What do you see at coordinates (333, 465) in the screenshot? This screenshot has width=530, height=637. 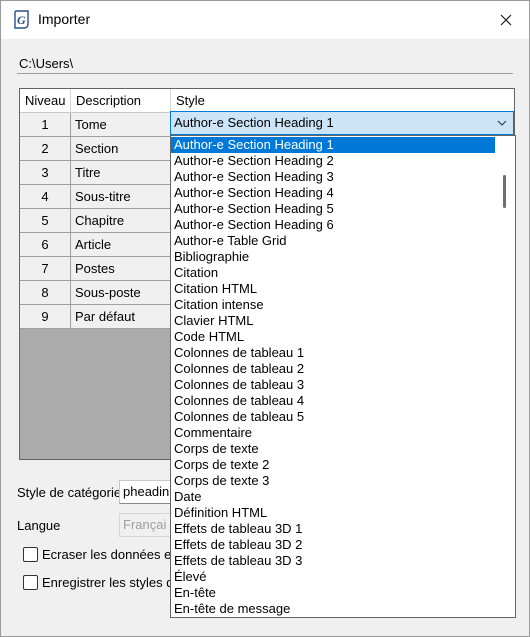 I see `dropdown-item: Corps de texte 2` at bounding box center [333, 465].